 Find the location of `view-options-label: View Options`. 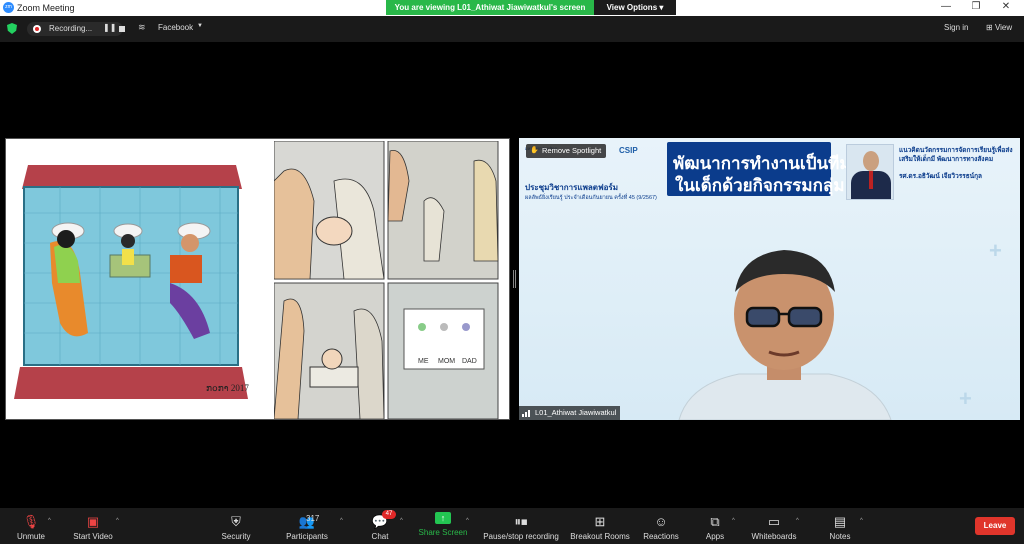

view-options-label: View Options is located at coordinates (632, 7).